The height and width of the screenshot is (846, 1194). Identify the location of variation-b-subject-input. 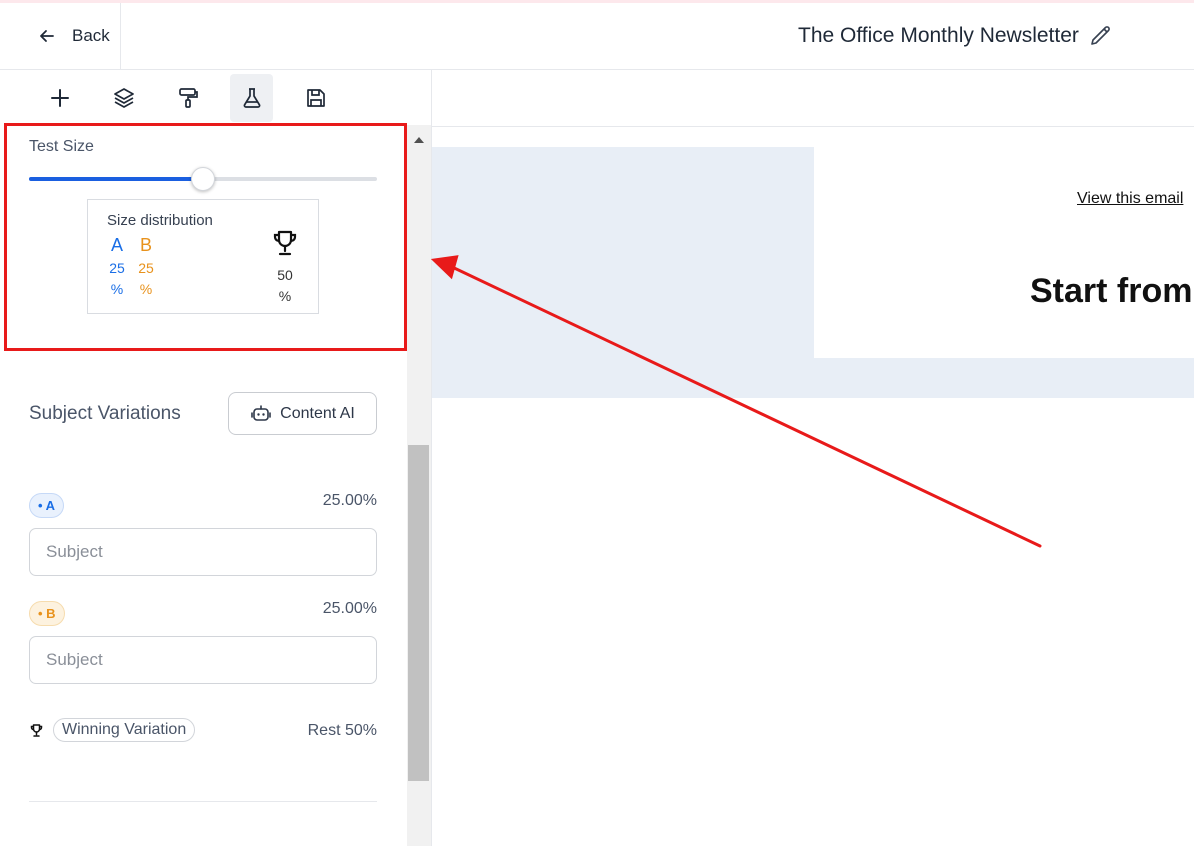
(203, 660).